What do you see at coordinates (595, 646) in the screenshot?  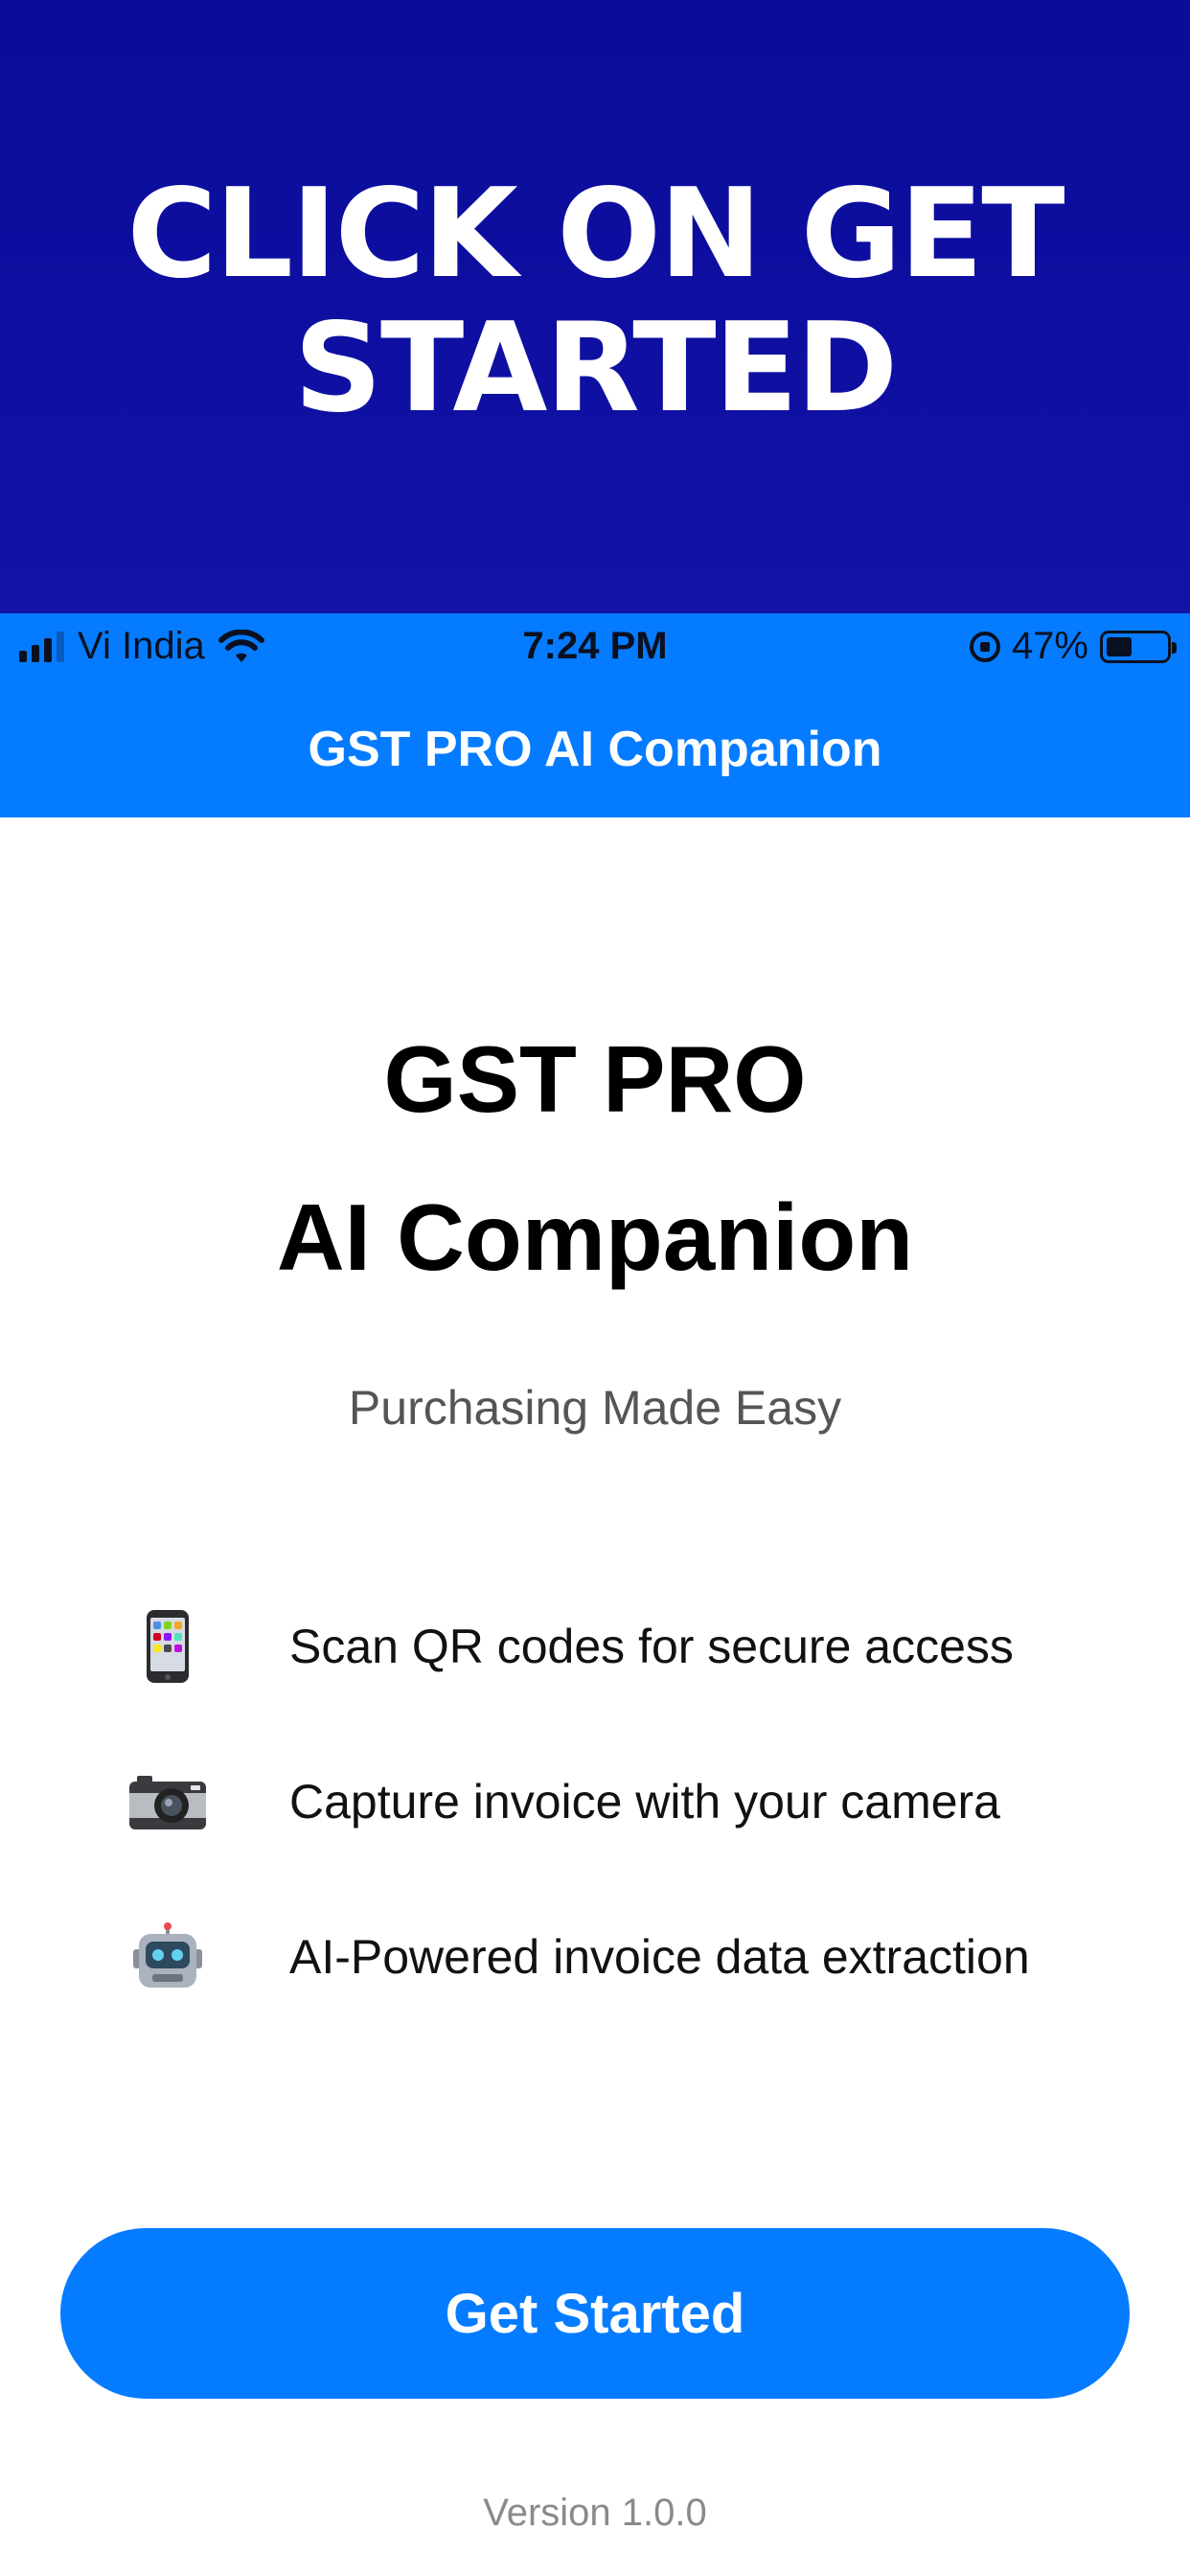 I see `status-bar: Vi India 7:24 PM 47%` at bounding box center [595, 646].